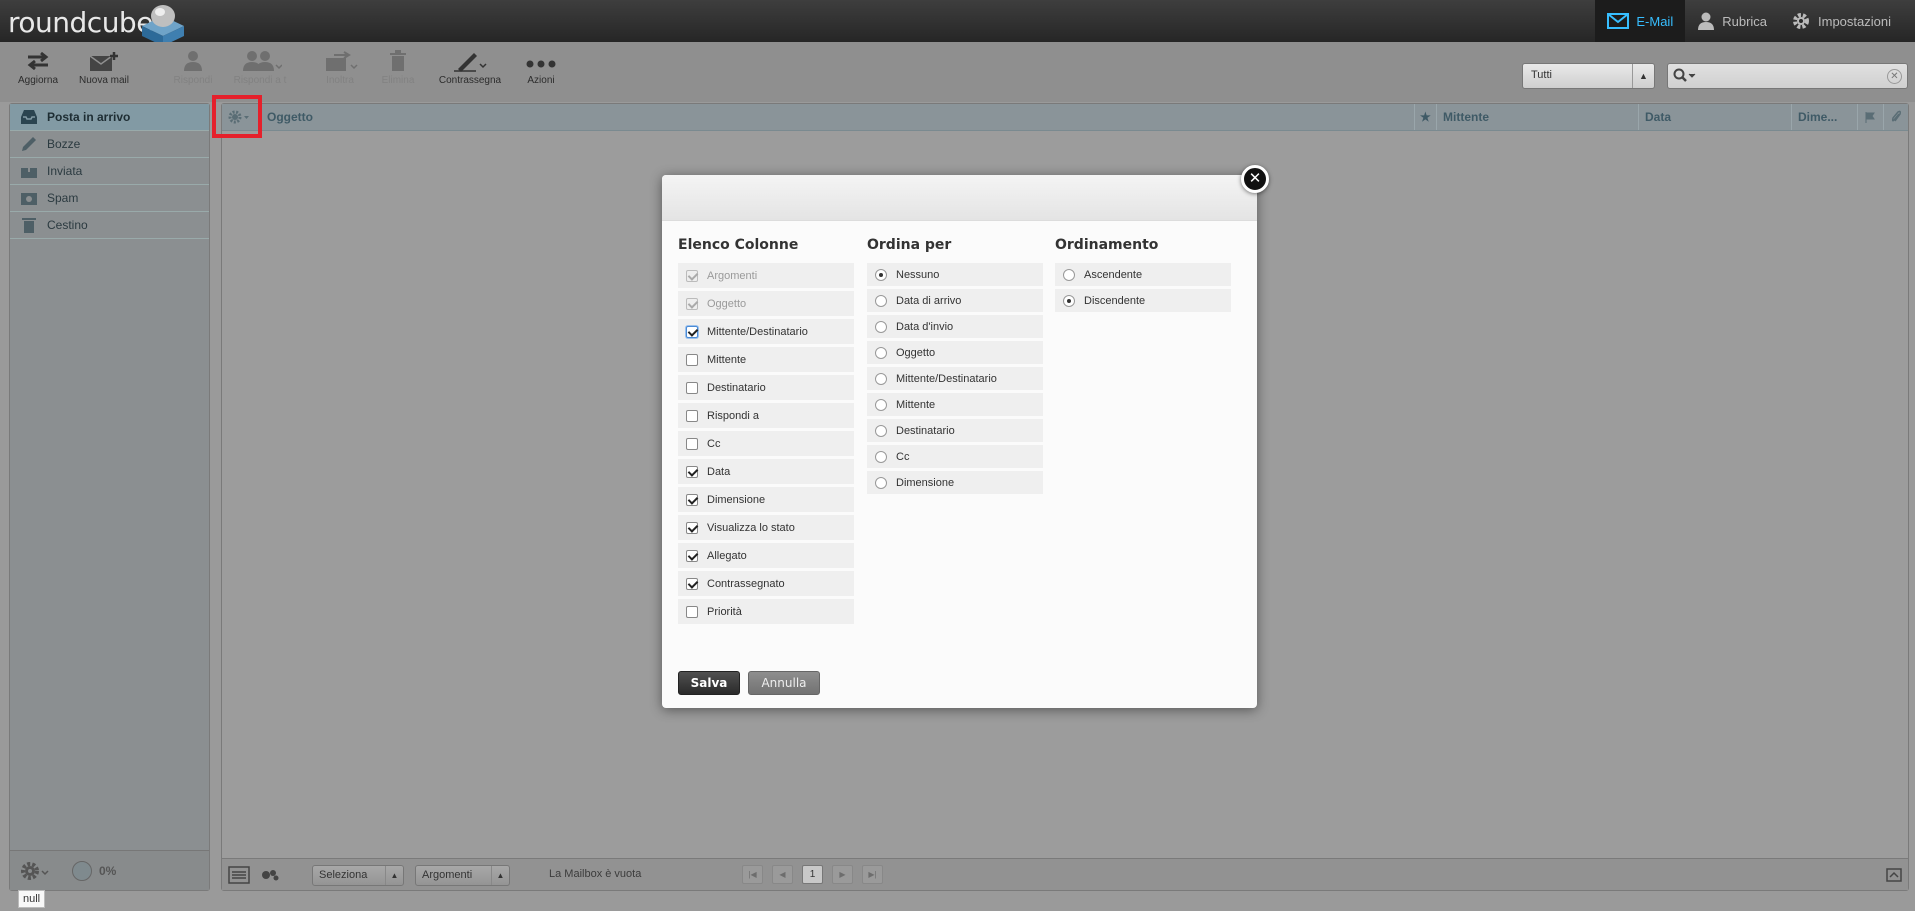 The width and height of the screenshot is (1915, 911). I want to click on forward-button: Inoltra, so click(340, 68).